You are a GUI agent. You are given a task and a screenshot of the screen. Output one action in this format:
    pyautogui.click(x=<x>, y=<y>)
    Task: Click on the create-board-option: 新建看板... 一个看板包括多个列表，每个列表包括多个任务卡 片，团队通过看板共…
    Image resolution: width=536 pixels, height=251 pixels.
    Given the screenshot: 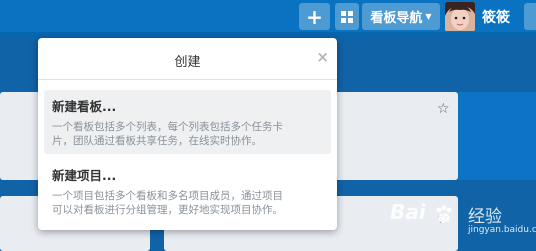 What is the action you would take?
    pyautogui.click(x=187, y=122)
    